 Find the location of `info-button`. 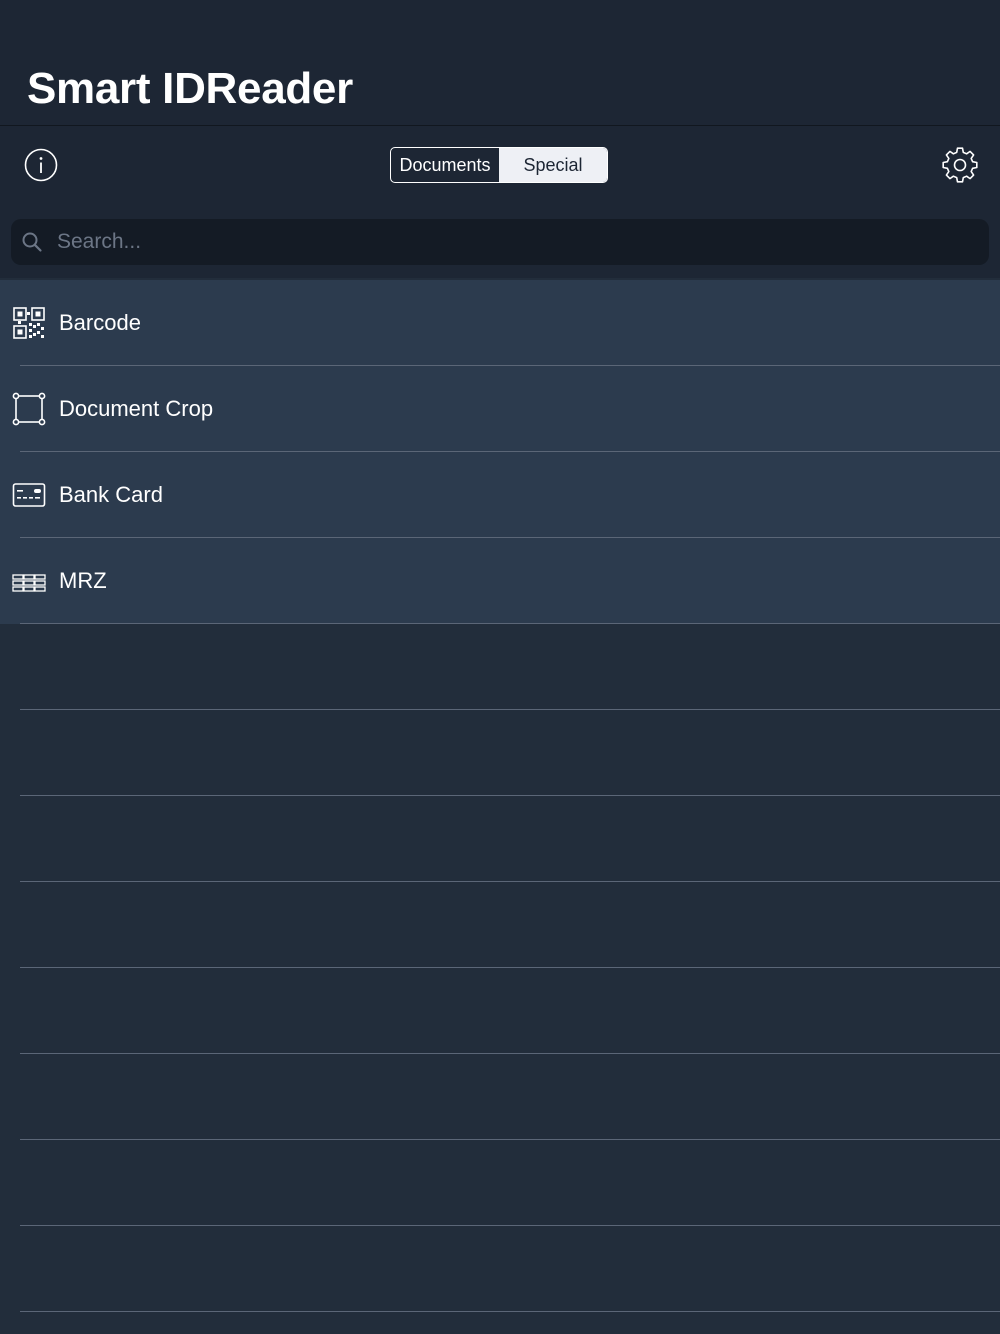

info-button is located at coordinates (41, 165).